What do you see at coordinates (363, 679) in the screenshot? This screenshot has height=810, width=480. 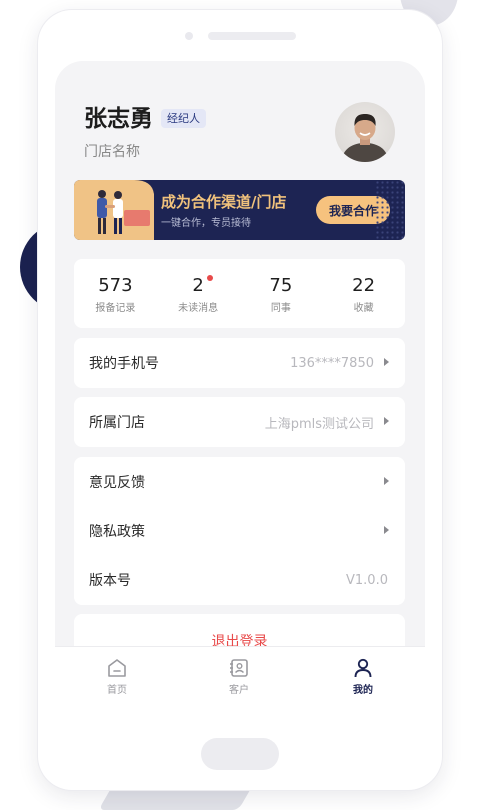 I see `tab-mine: 我的` at bounding box center [363, 679].